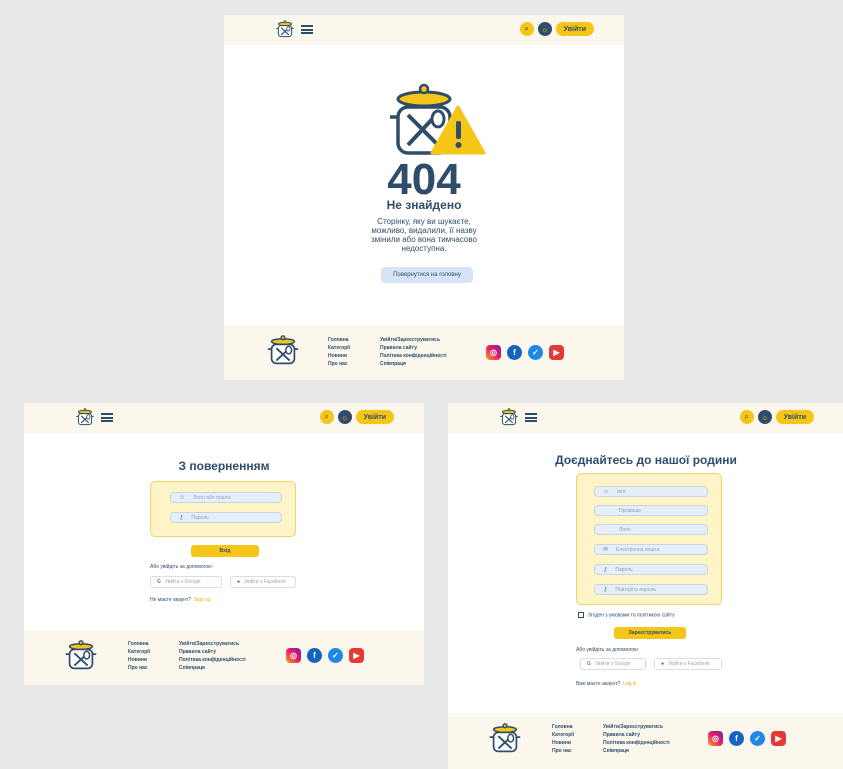  What do you see at coordinates (646, 460) in the screenshot?
I see `register-title: Доєднайтесь до нашої родини` at bounding box center [646, 460].